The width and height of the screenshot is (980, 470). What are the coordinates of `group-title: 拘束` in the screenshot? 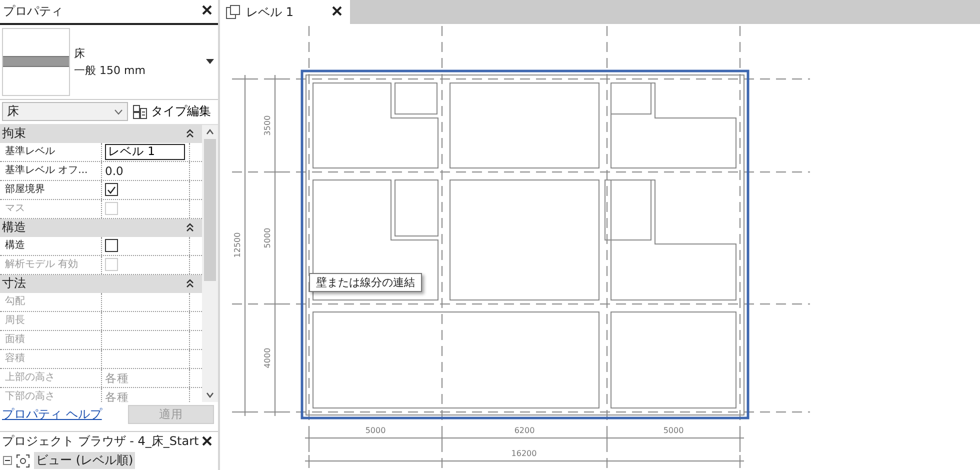 It's located at (14, 133).